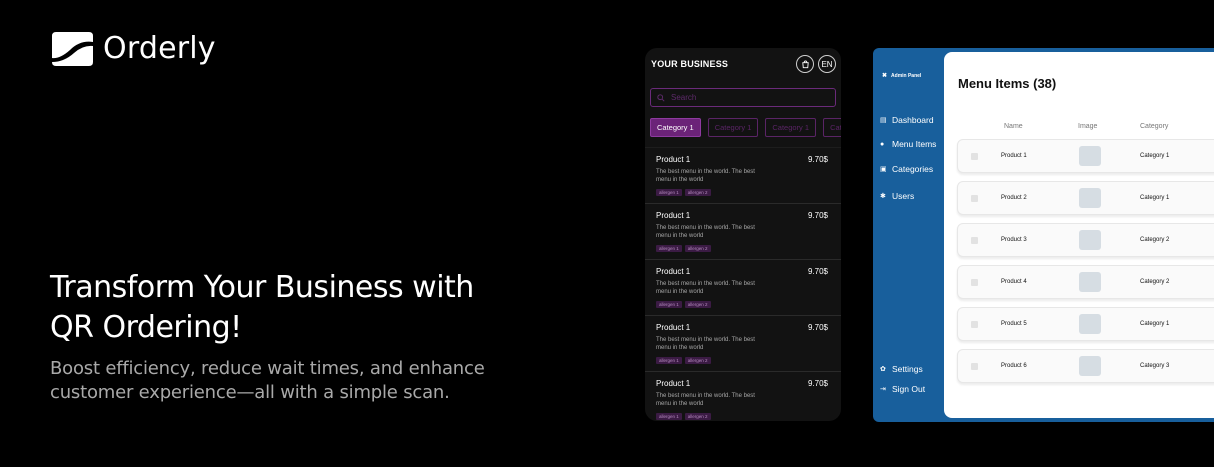  Describe the element at coordinates (883, 196) in the screenshot. I see `users-icon: ✱` at that location.